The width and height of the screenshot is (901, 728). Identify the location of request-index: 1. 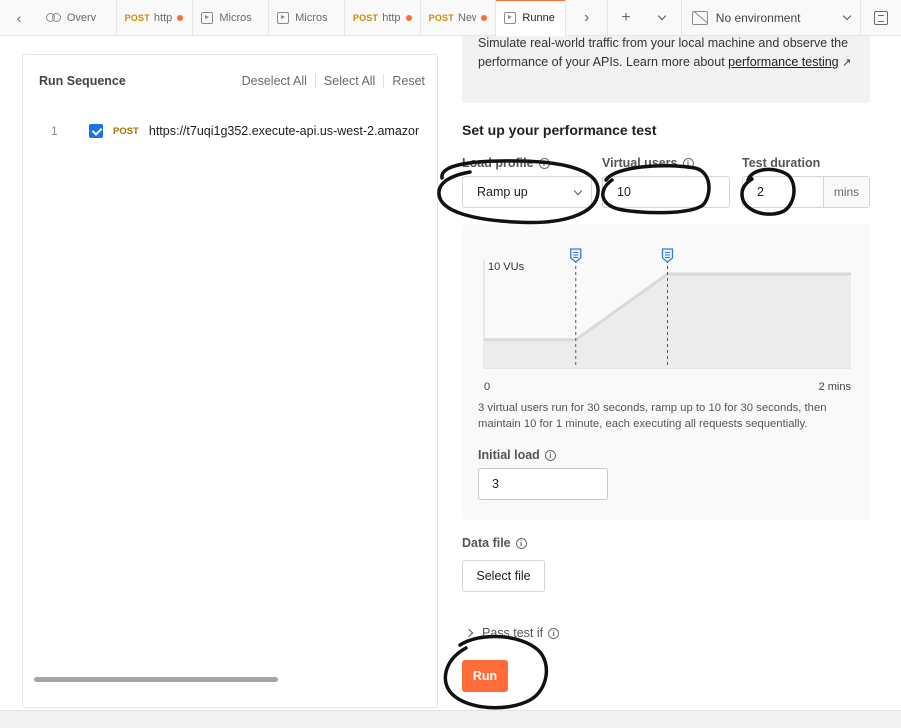
(54, 131).